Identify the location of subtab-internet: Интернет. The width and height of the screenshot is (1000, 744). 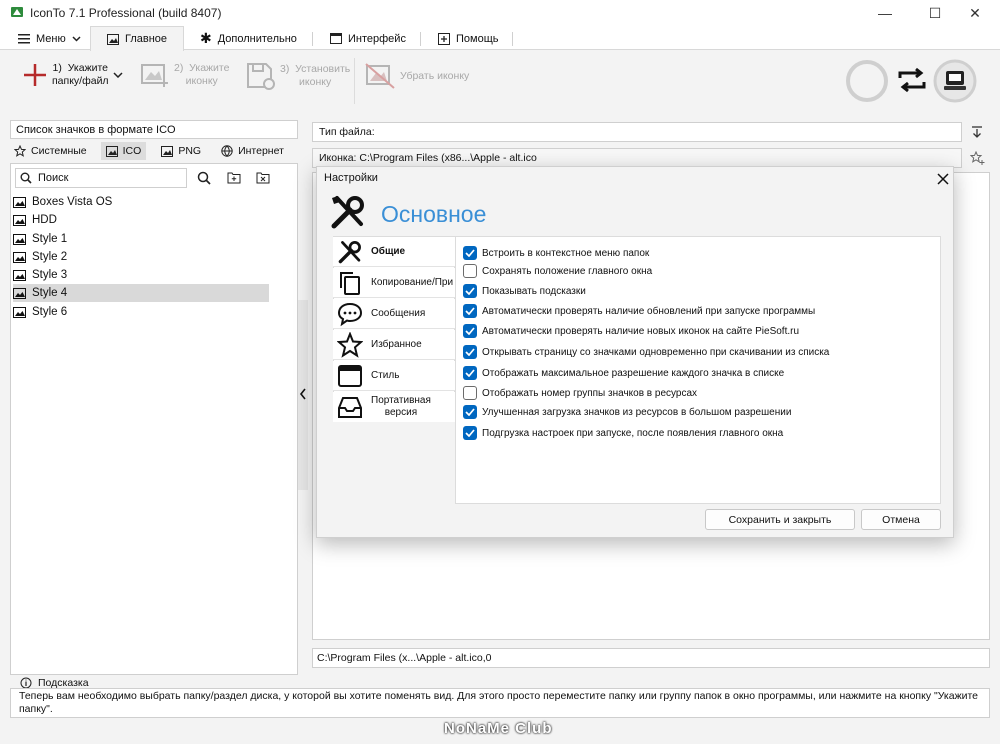
(252, 151).